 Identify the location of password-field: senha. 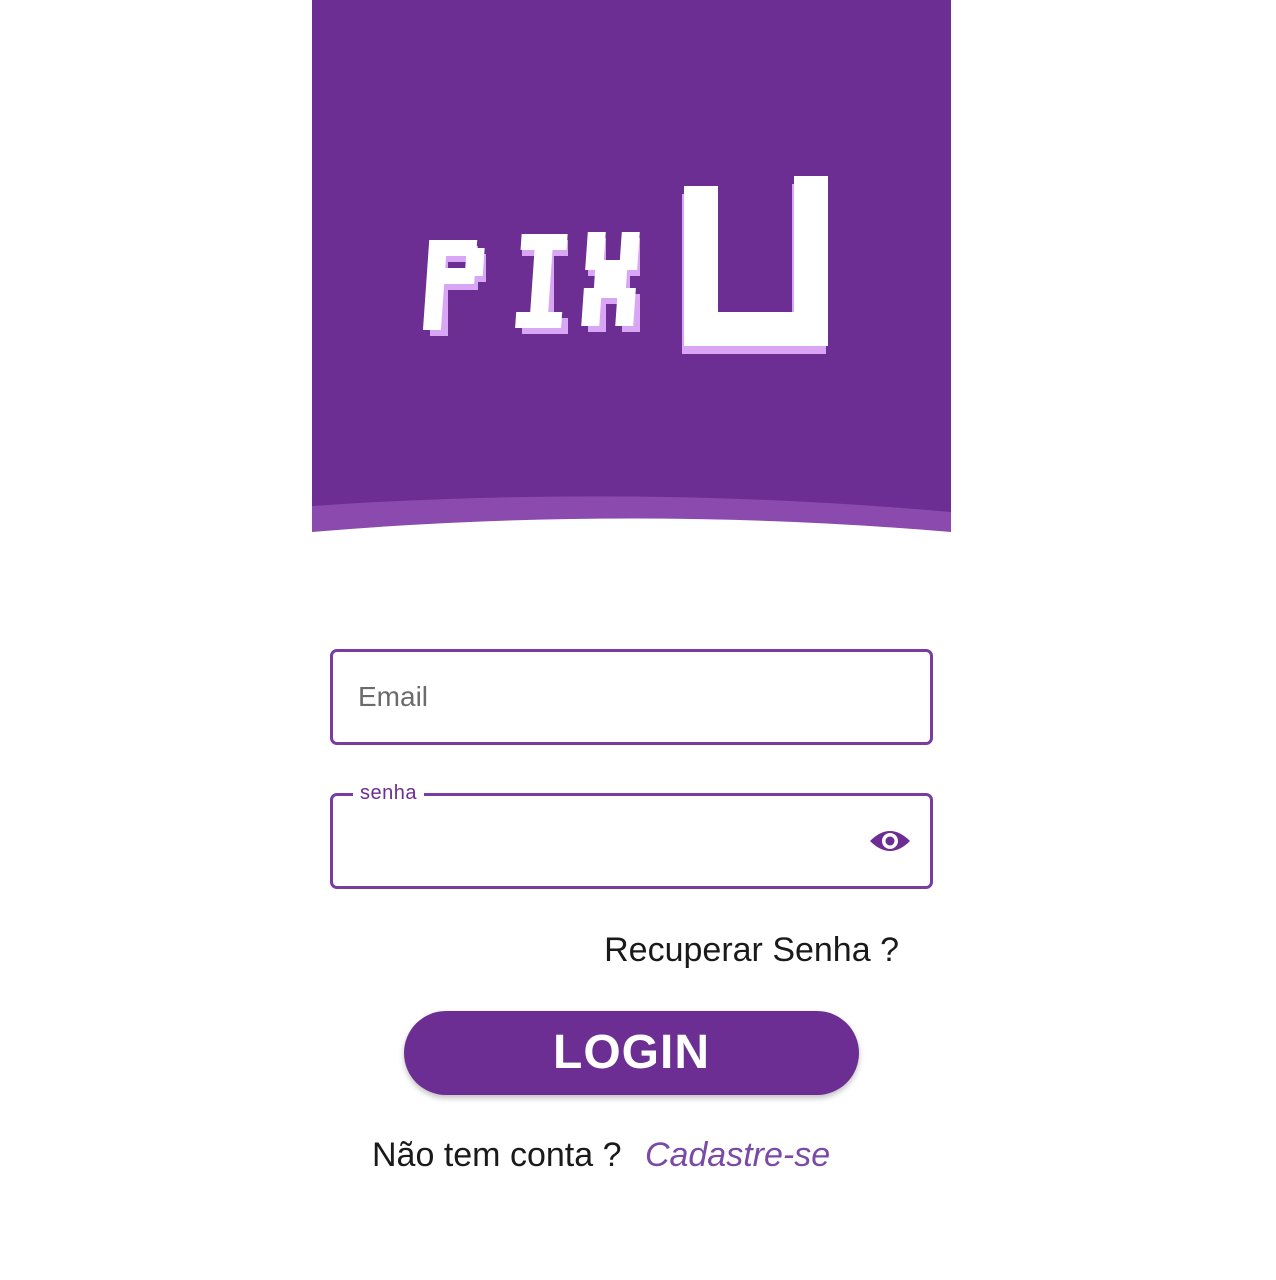
(631, 835).